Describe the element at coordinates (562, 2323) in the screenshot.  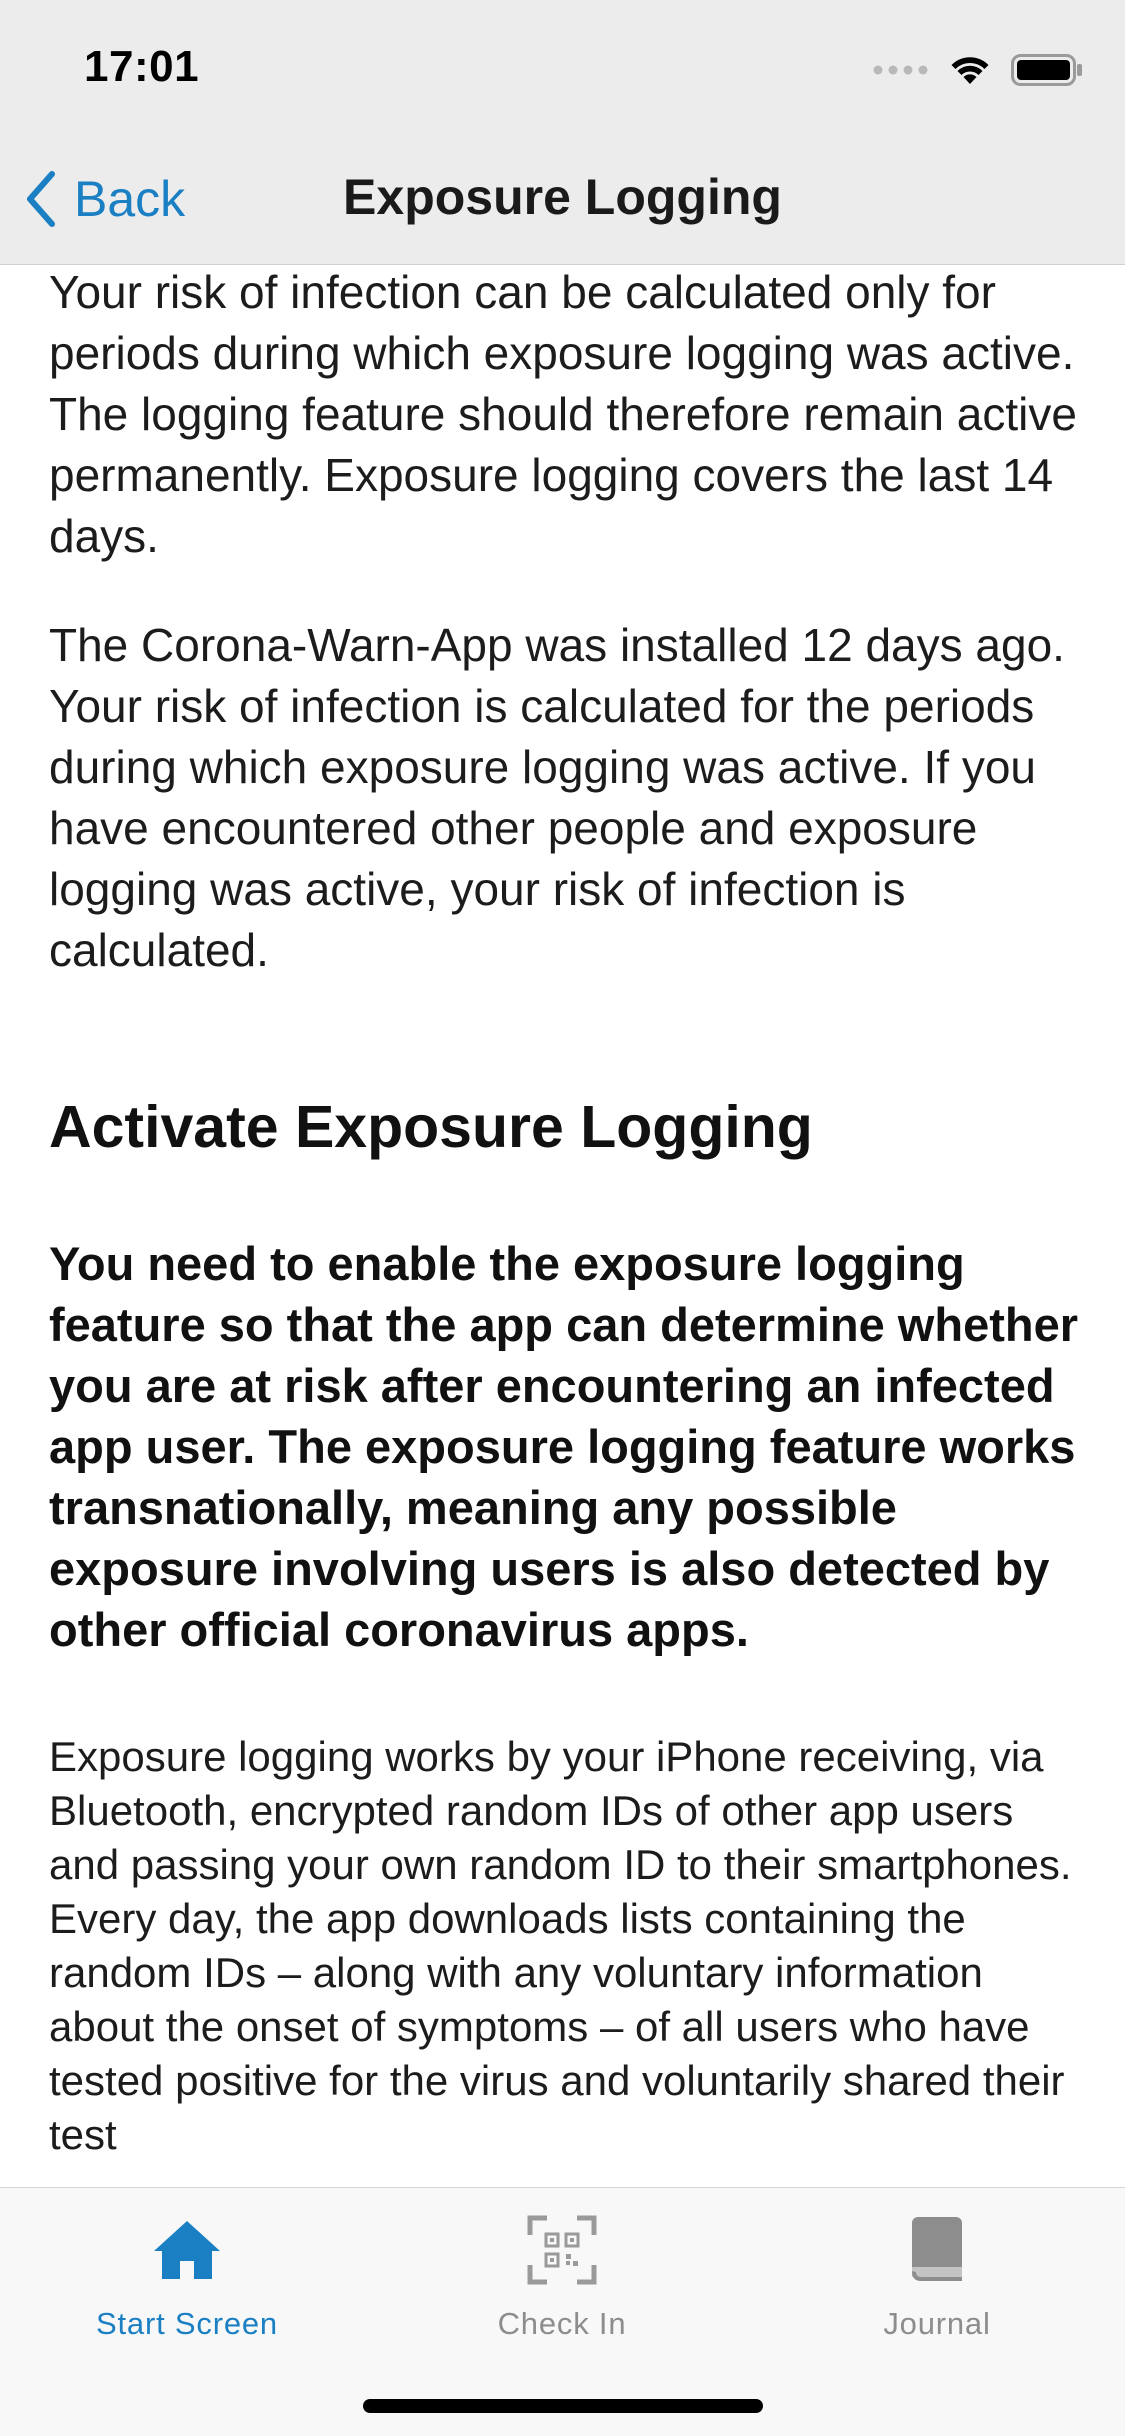
I see `tab-label: Check In` at that location.